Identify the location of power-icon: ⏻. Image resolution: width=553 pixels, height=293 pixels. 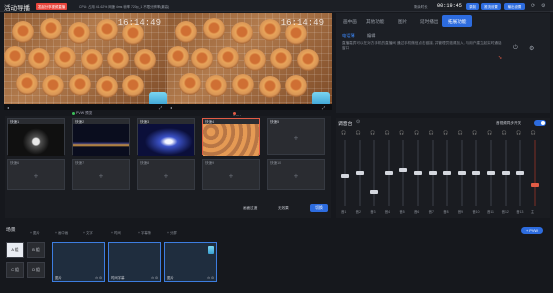
(515, 48).